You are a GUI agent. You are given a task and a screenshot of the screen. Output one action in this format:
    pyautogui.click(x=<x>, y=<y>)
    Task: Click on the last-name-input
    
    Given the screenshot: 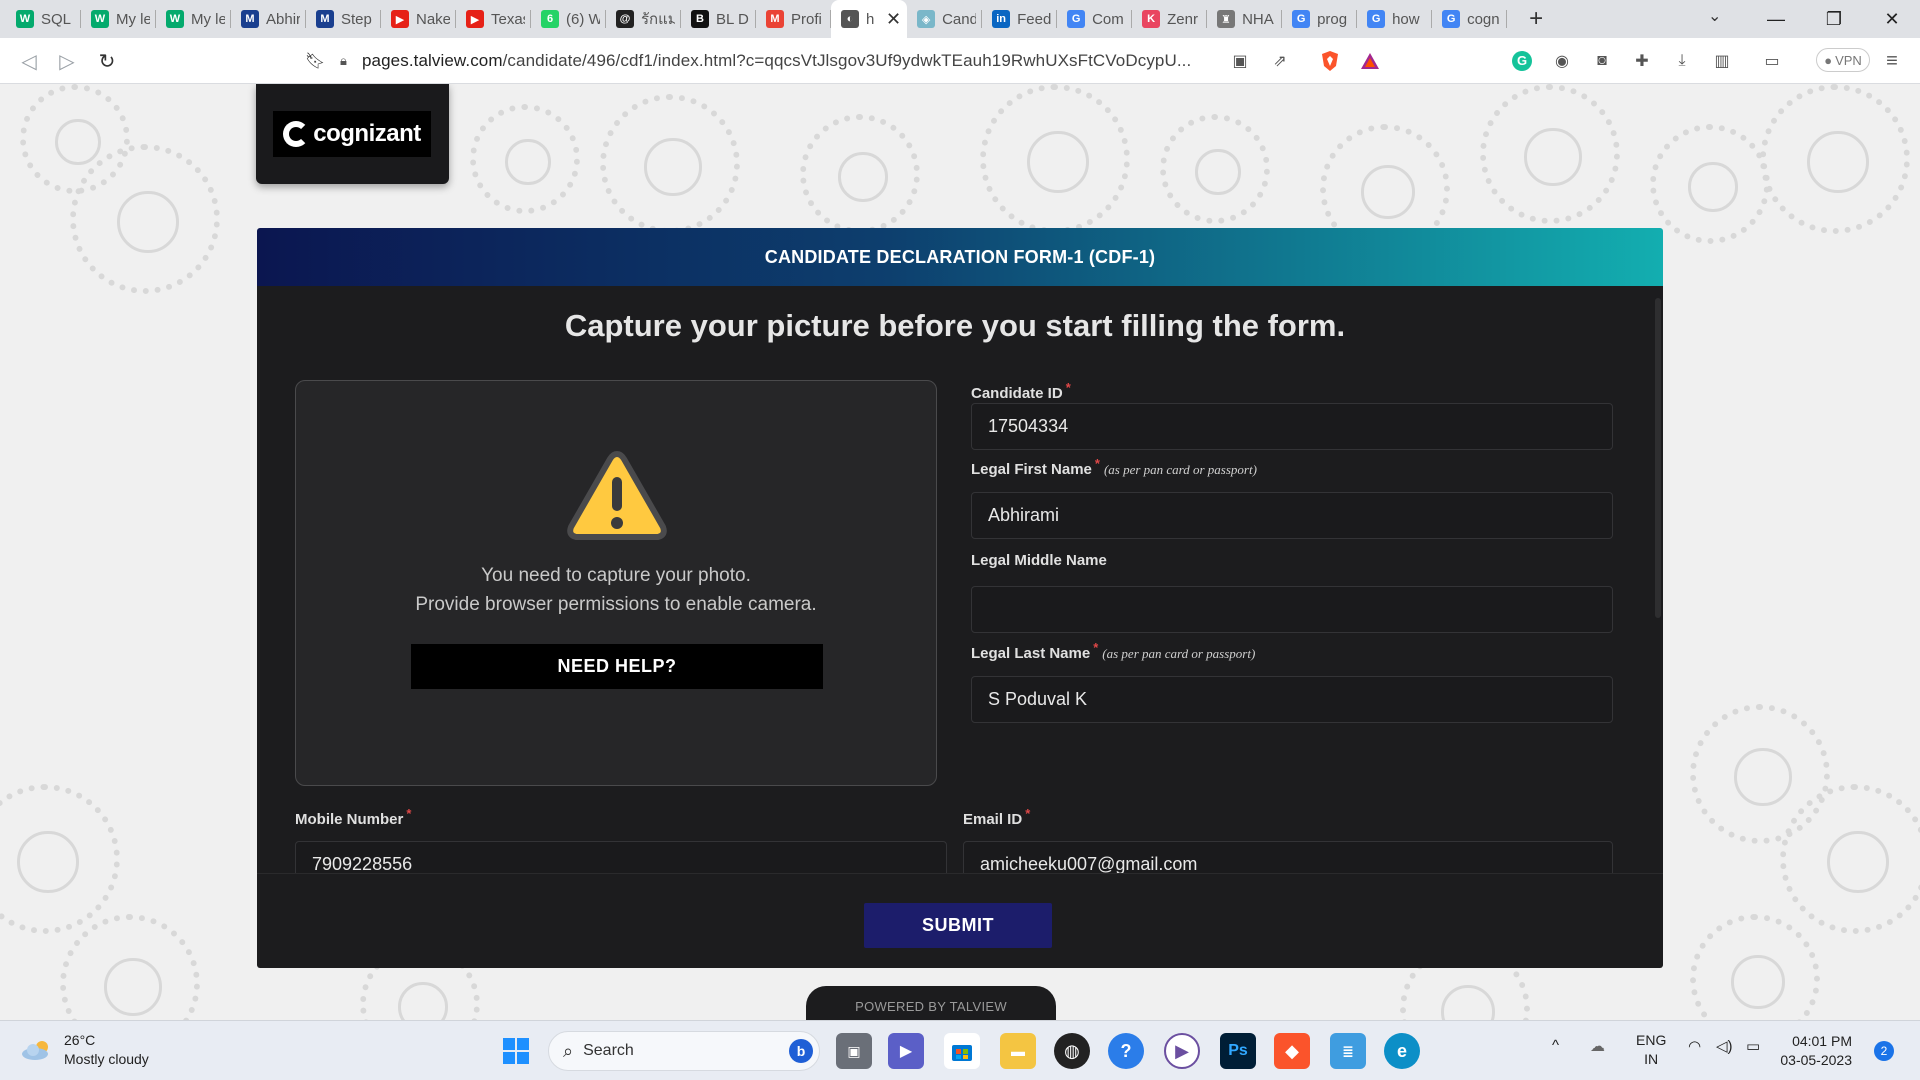 What is the action you would take?
    pyautogui.click(x=1292, y=699)
    